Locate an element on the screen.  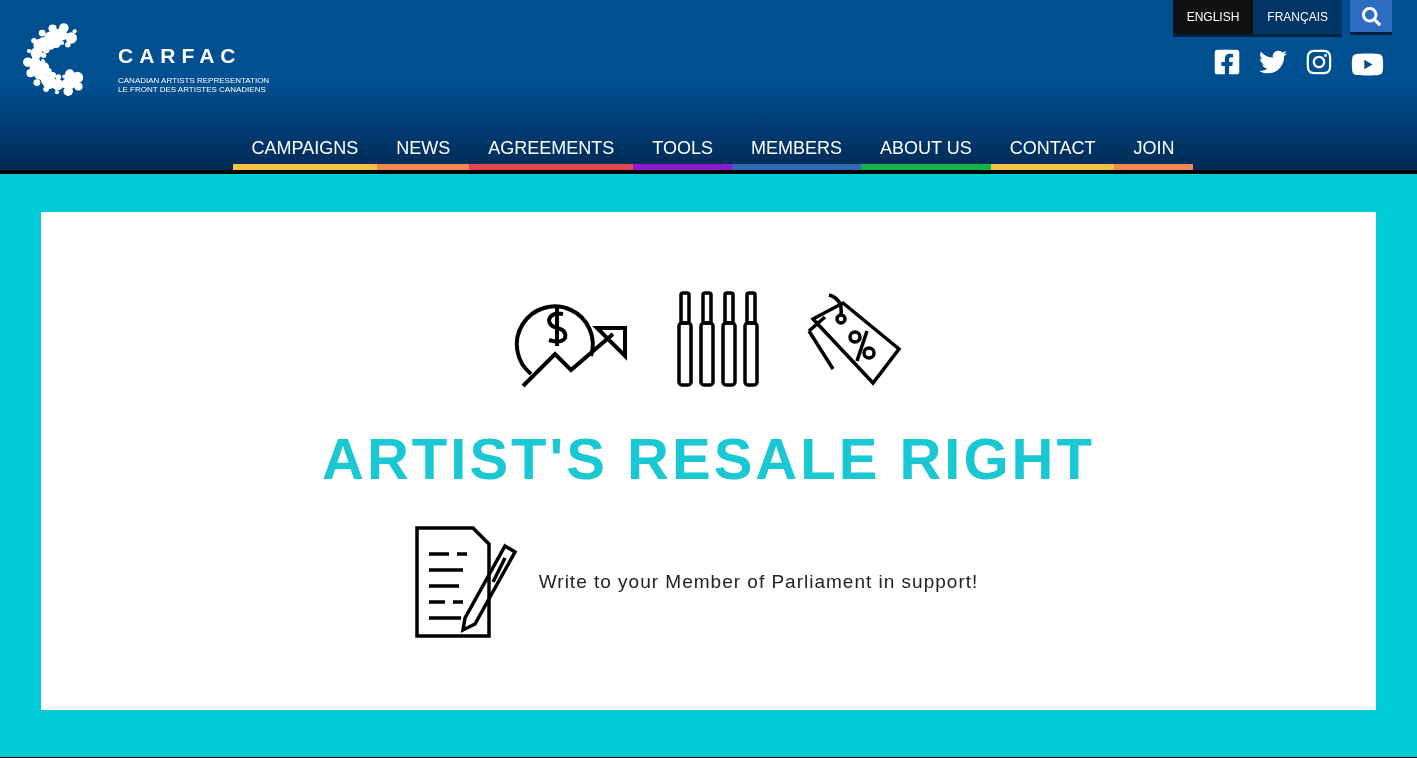
search-icon is located at coordinates (1371, 16).